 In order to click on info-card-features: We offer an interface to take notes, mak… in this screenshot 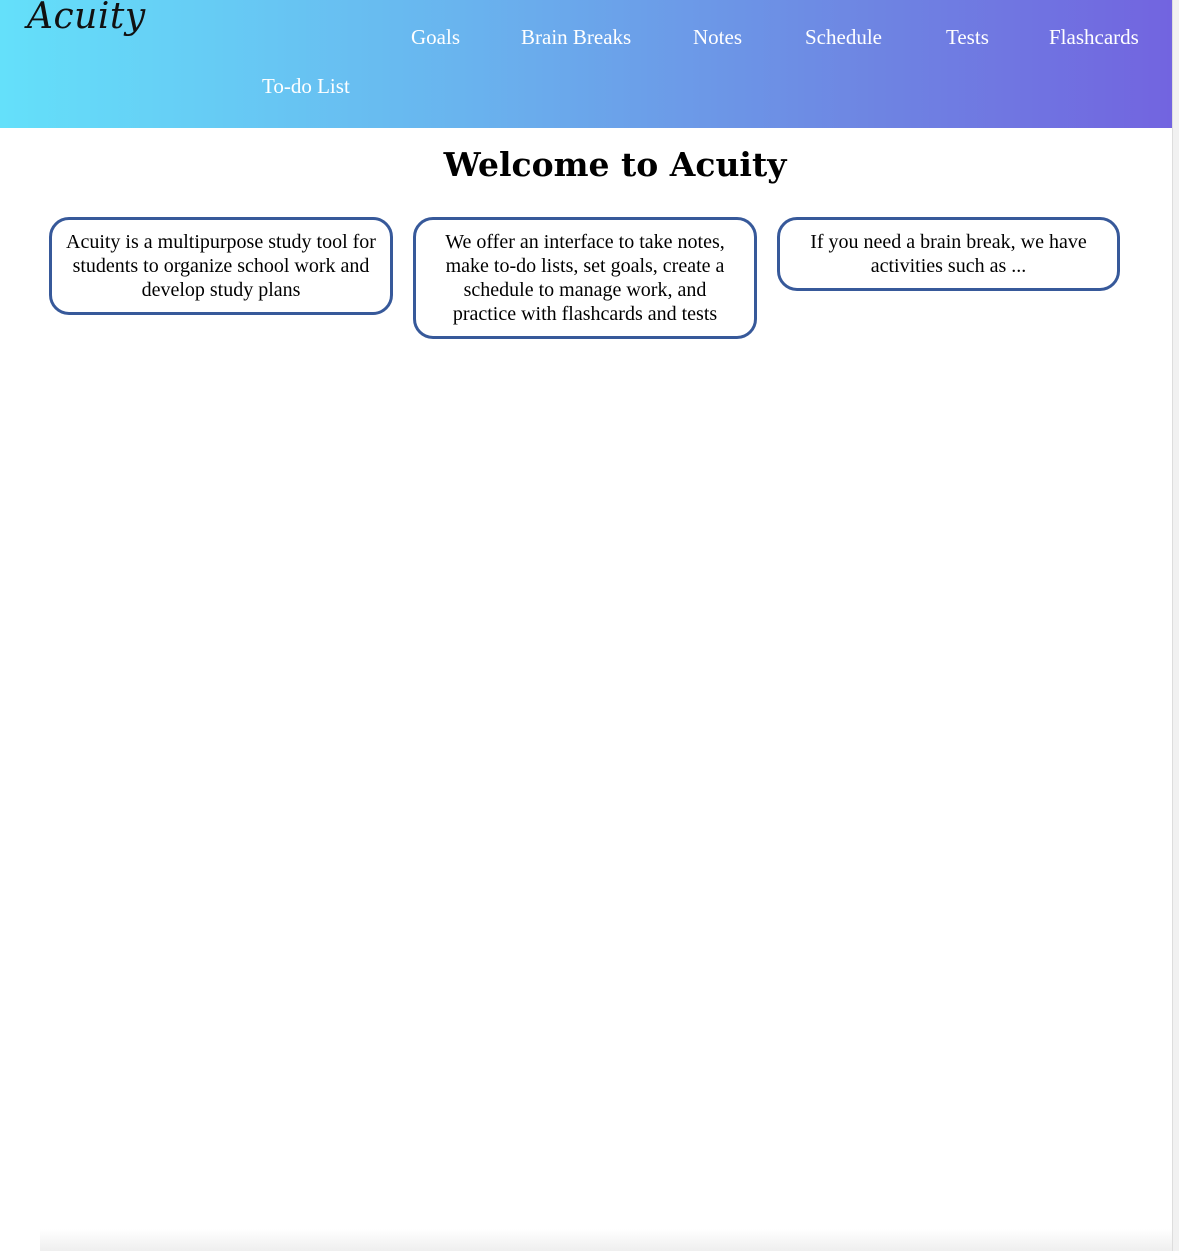, I will do `click(585, 278)`.